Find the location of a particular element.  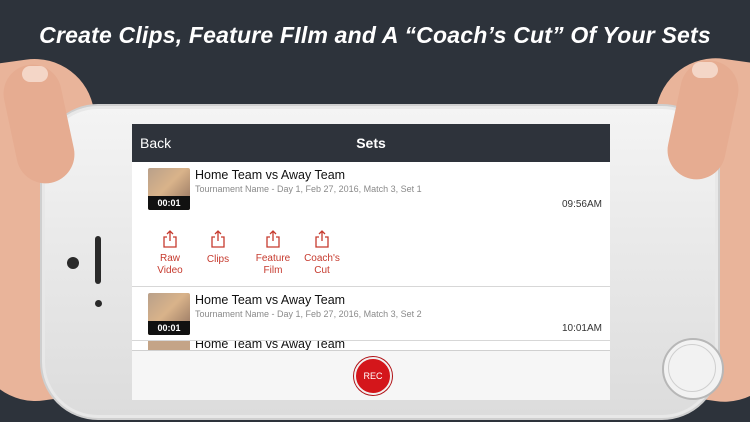

left-thumbnail-nail is located at coordinates (35, 74).